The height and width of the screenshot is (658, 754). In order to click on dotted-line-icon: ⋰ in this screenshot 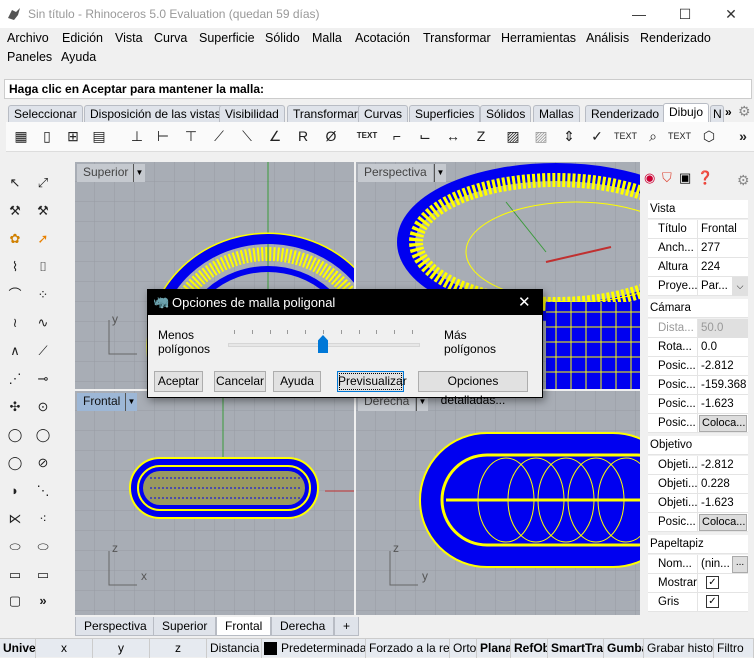, I will do `click(15, 379)`.